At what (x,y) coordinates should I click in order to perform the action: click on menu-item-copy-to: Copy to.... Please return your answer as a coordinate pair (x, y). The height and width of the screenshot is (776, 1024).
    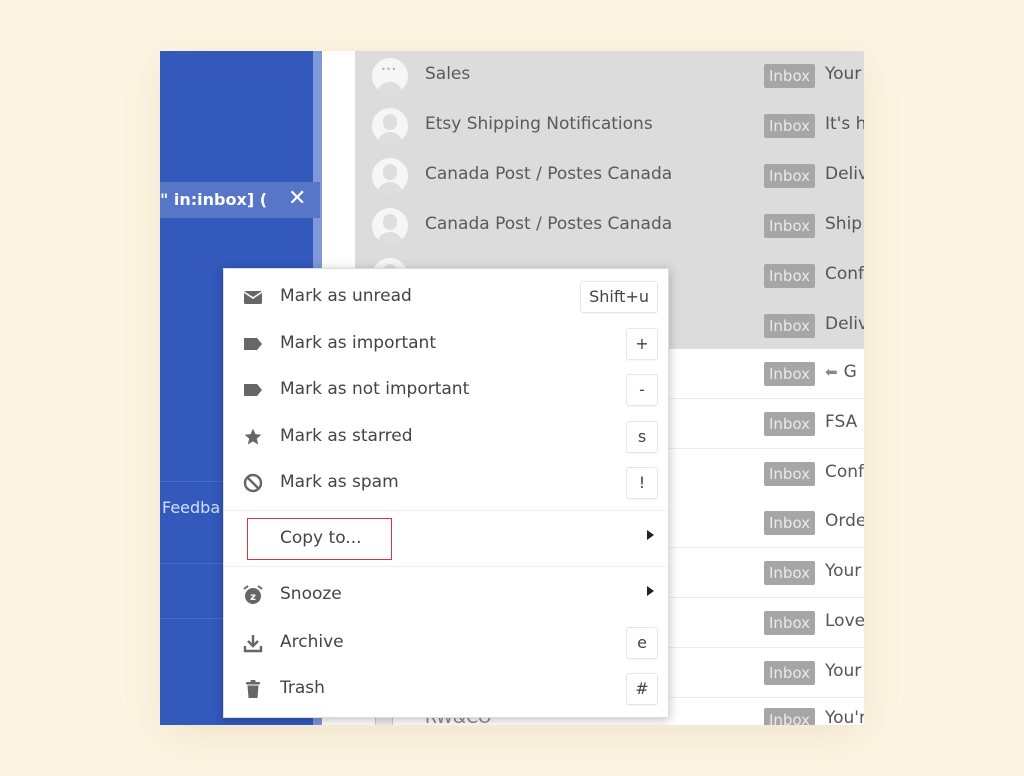
    Looking at the image, I should click on (446, 538).